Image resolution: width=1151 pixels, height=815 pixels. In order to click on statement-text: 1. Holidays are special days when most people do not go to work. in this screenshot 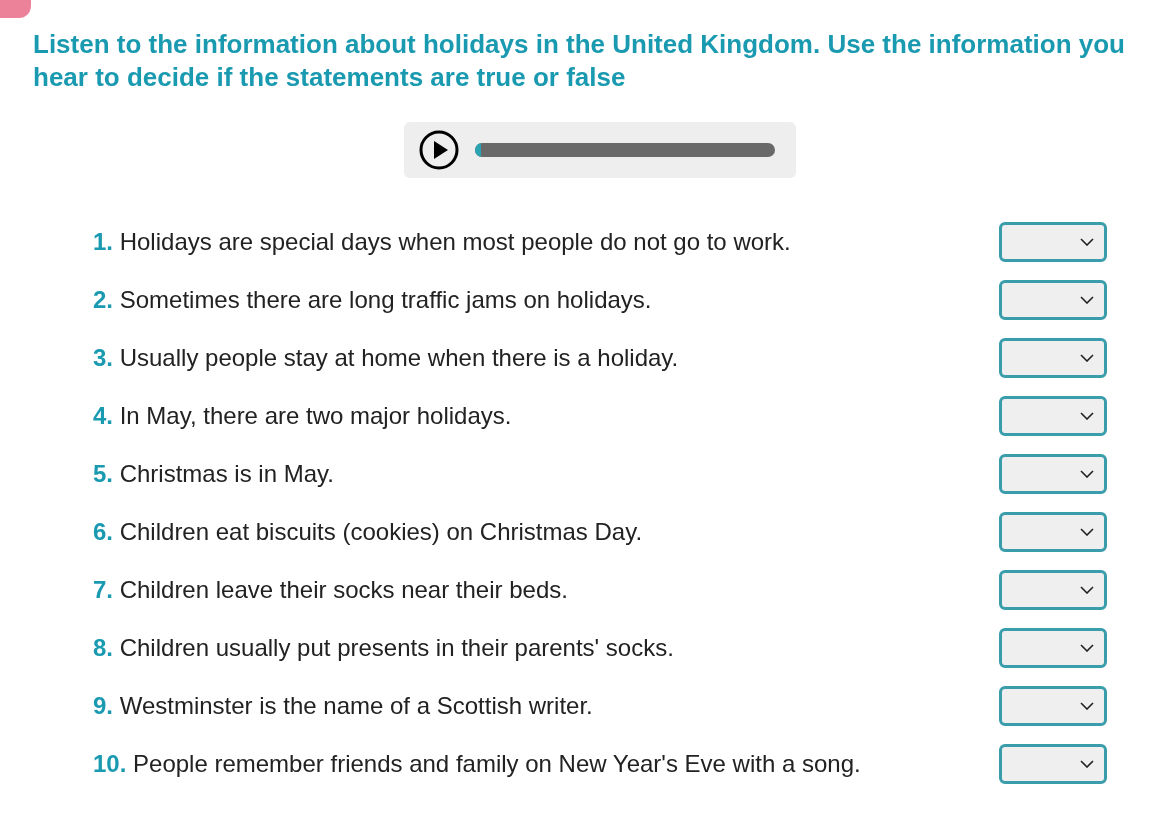, I will do `click(442, 242)`.